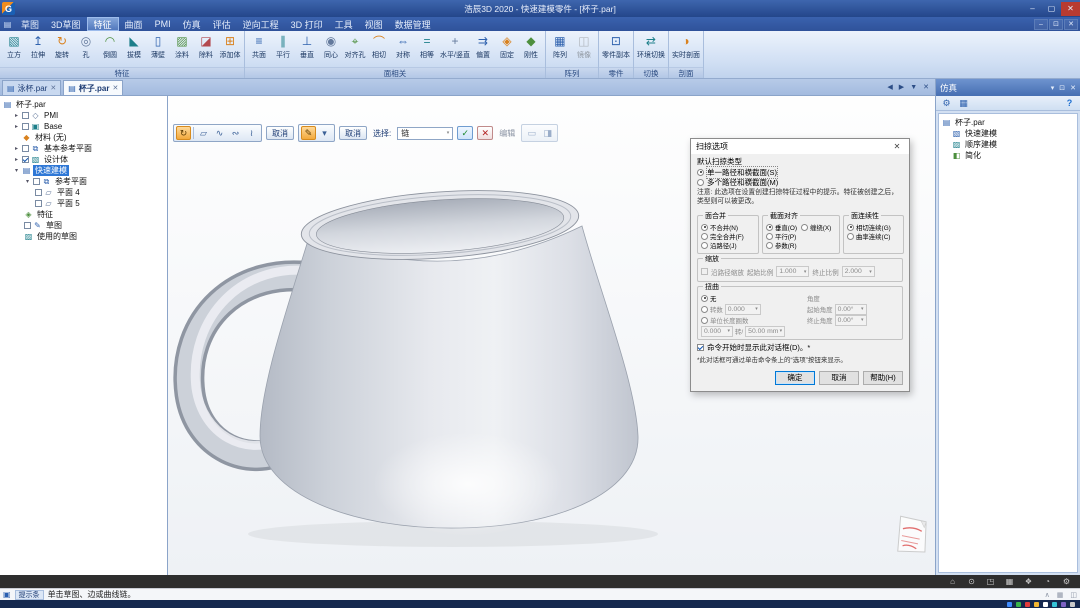 The width and height of the screenshot is (1080, 608). Describe the element at coordinates (403, 46) in the screenshot. I see `ribbon-button-symmetric: ⇔ 对称` at that location.